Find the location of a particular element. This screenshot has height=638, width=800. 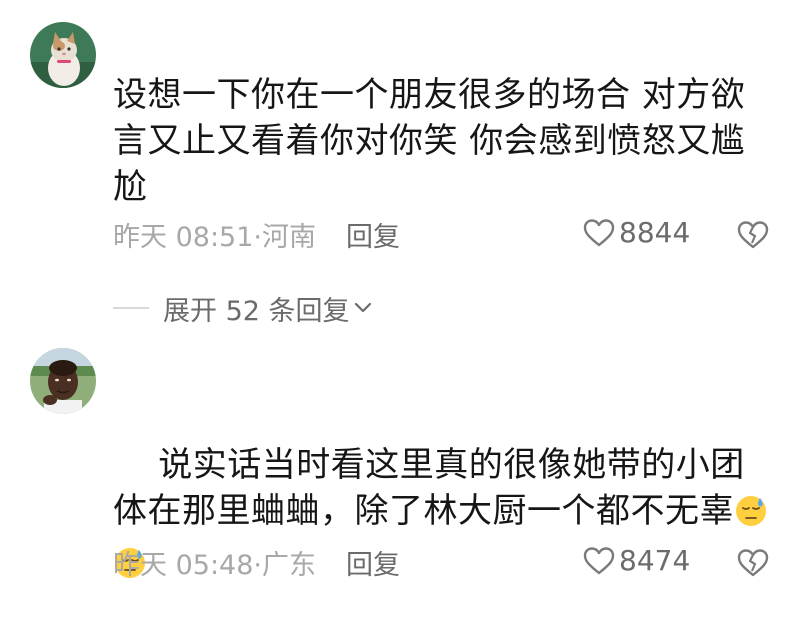

time-text: 昨天 05:48 is located at coordinates (183, 565).